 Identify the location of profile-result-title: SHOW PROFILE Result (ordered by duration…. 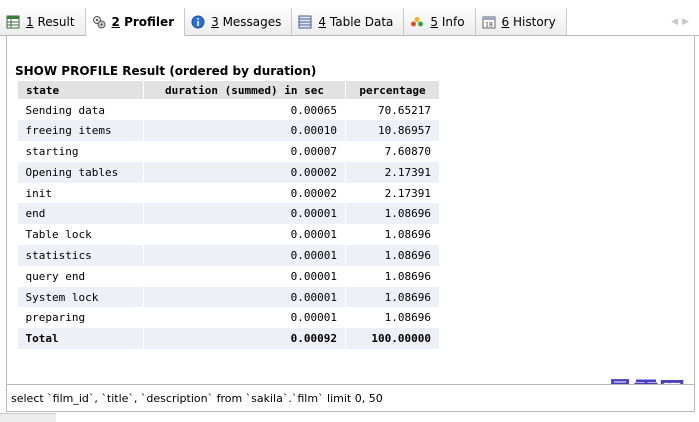
(166, 71).